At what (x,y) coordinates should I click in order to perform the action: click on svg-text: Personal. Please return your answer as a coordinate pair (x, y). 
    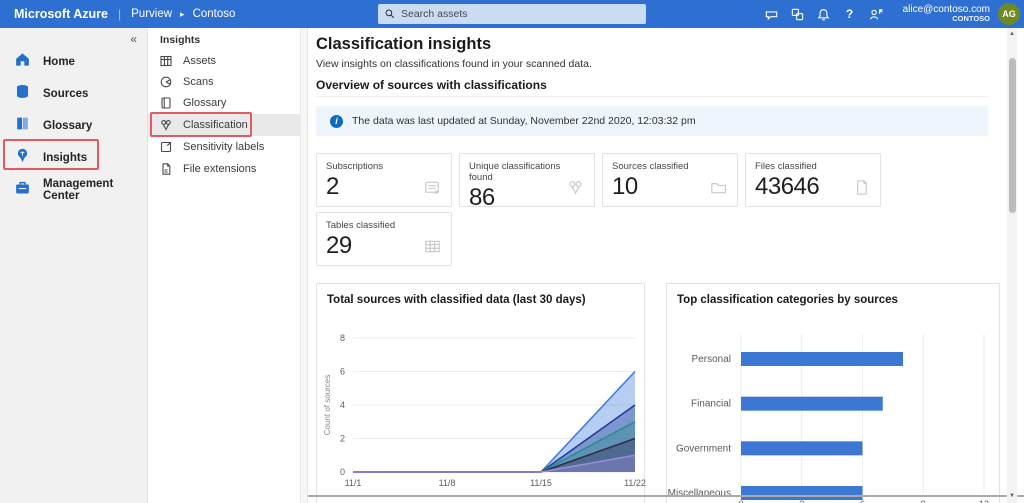
    Looking at the image, I should click on (711, 359).